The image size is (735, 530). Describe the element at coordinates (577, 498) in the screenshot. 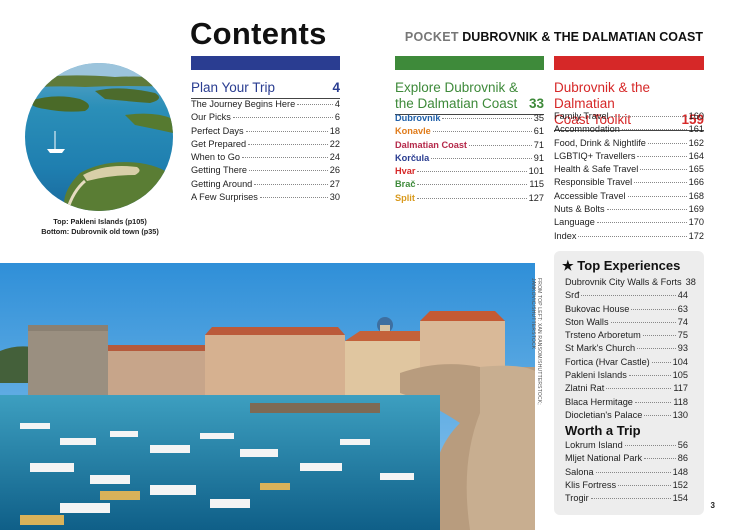

I see `toc-entry-label: Trogir` at that location.